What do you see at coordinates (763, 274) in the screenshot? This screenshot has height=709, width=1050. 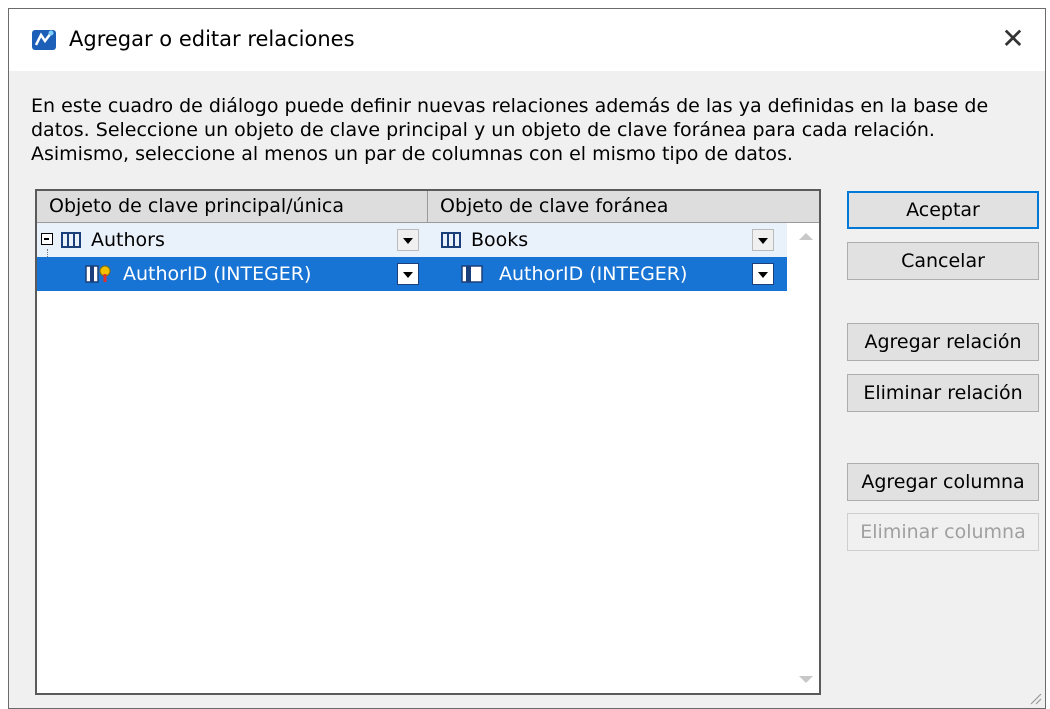 I see `foreign-column-dropdown` at bounding box center [763, 274].